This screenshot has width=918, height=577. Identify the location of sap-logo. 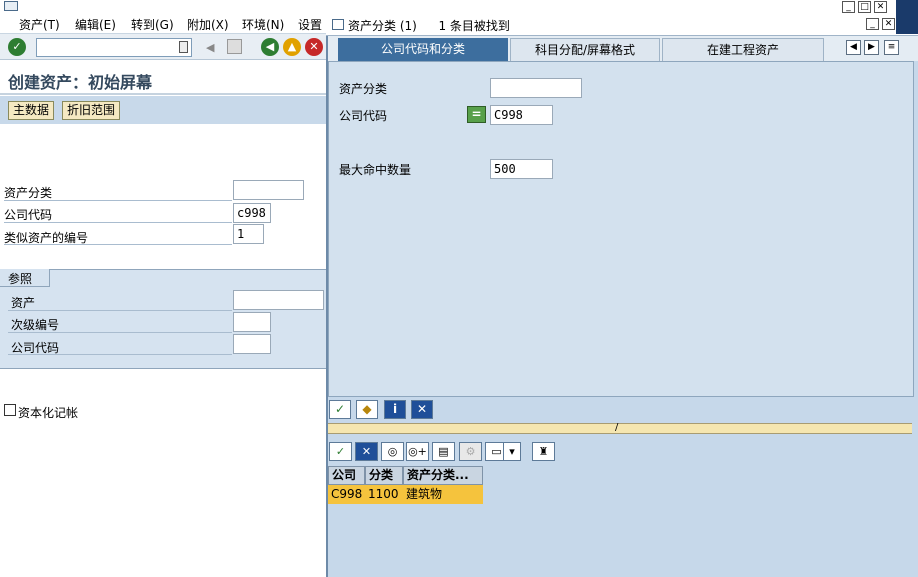
(907, 17).